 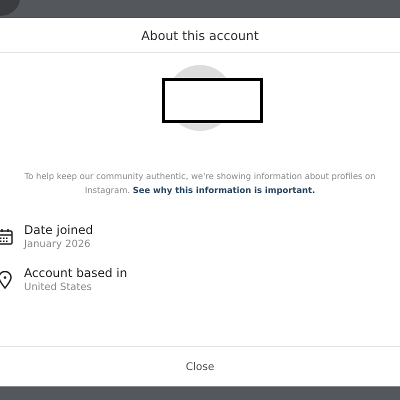 What do you see at coordinates (7, 237) in the screenshot?
I see `calendar-icon` at bounding box center [7, 237].